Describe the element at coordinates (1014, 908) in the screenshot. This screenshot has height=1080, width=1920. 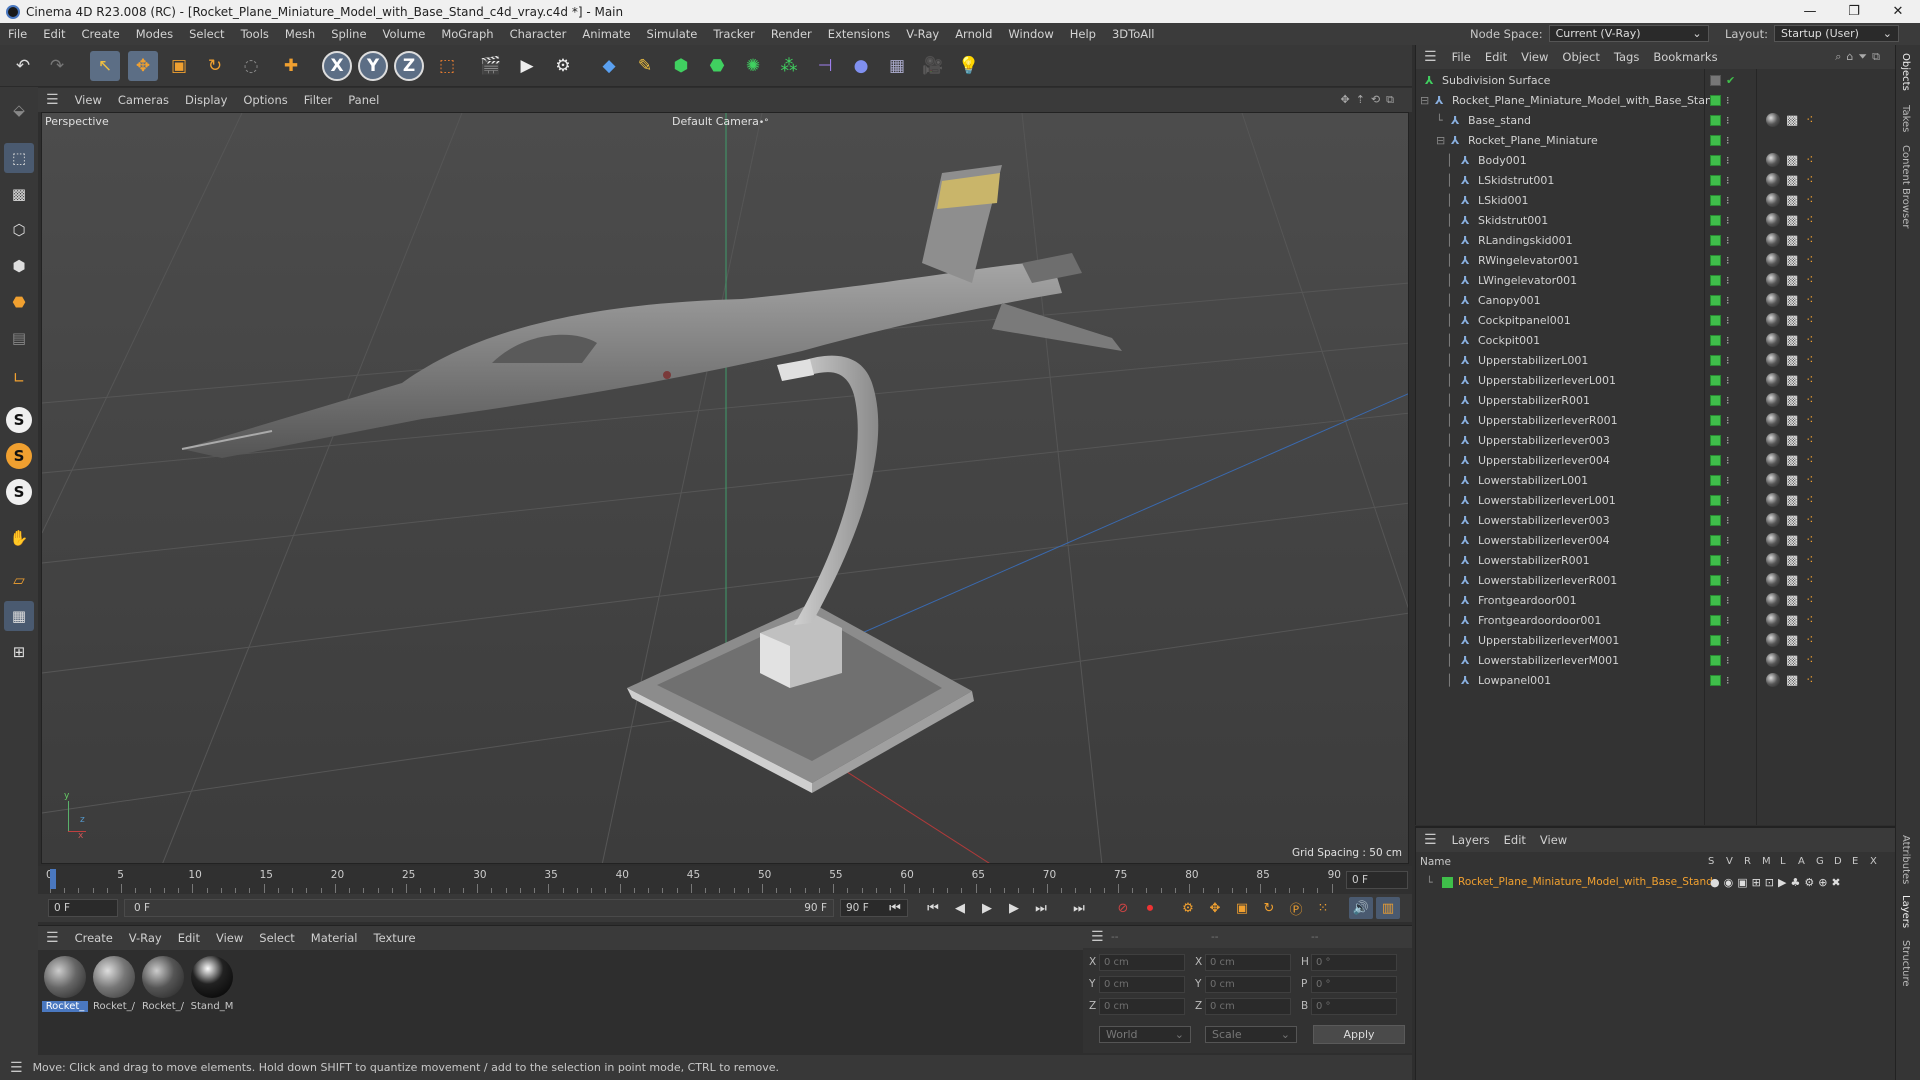
I see `next-frame-icon: ▶` at that location.